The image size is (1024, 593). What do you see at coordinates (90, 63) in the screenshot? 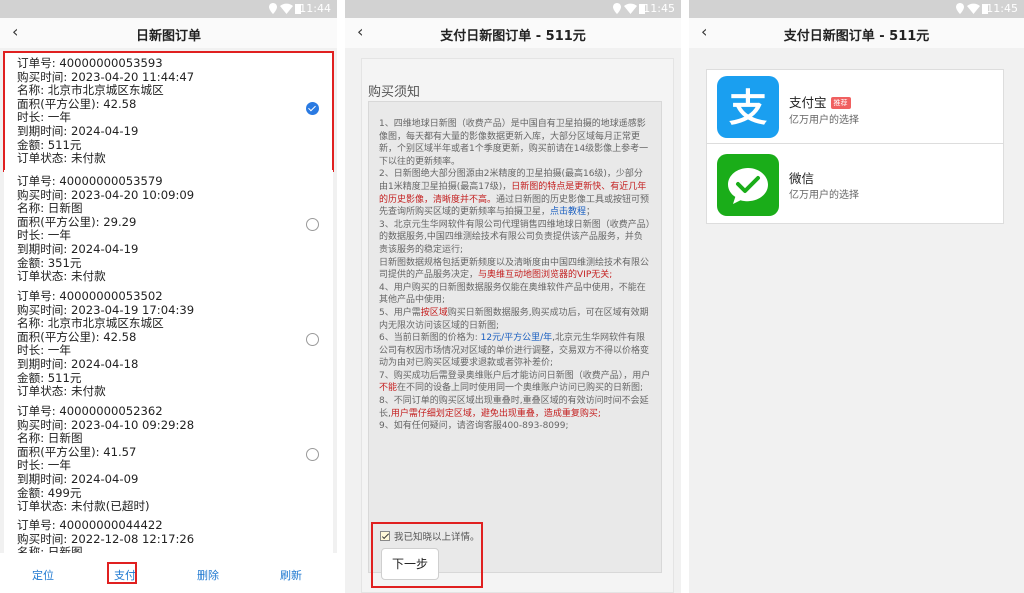
I see `order-number: 订单号: 40000000053593` at bounding box center [90, 63].